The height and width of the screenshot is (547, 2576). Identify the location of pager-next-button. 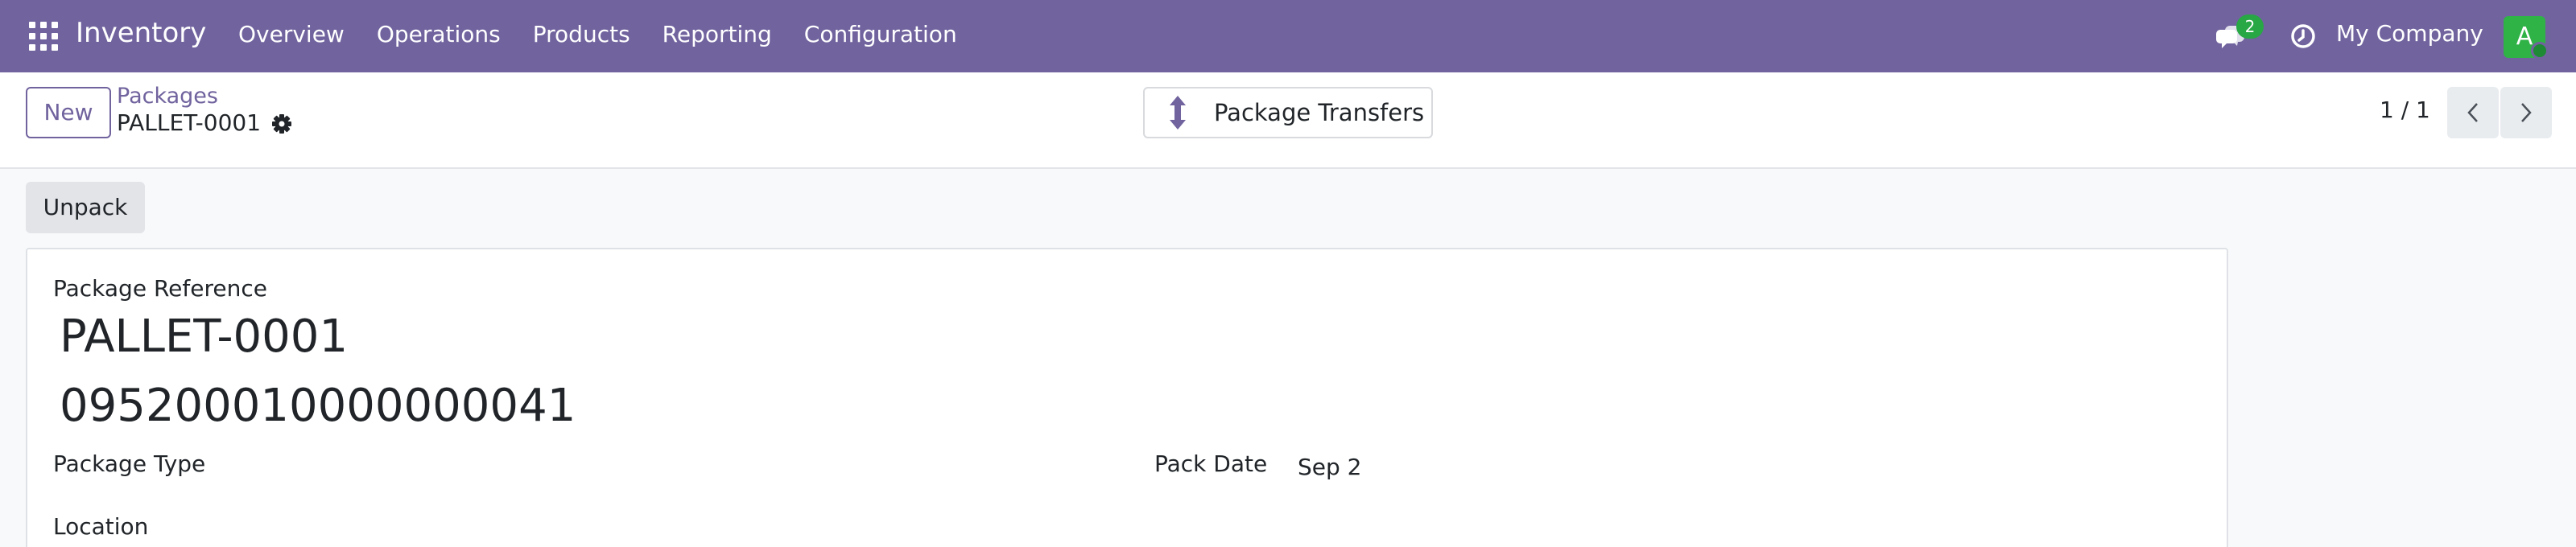
(2526, 112).